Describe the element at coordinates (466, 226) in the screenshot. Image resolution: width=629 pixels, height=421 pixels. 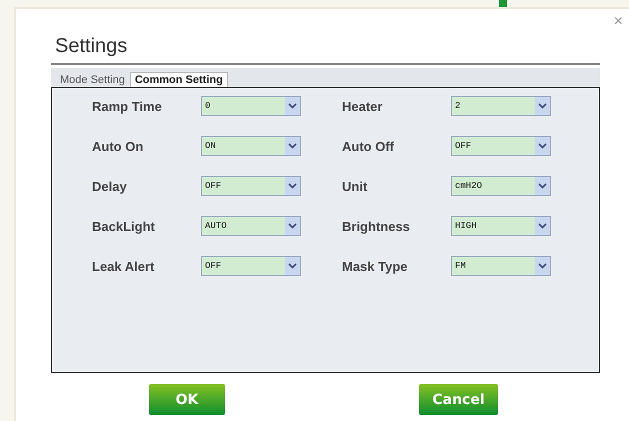
I see `dropdown-value: HIGH` at that location.